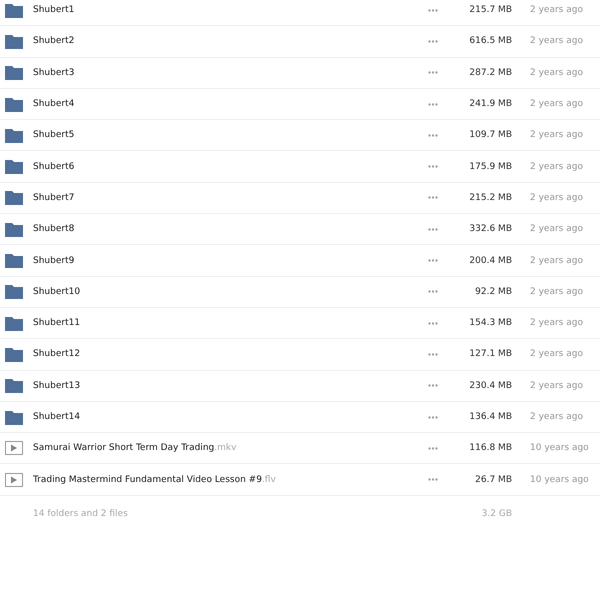 This screenshot has width=600, height=600. What do you see at coordinates (490, 385) in the screenshot?
I see `file-size: 230.4 MB` at bounding box center [490, 385].